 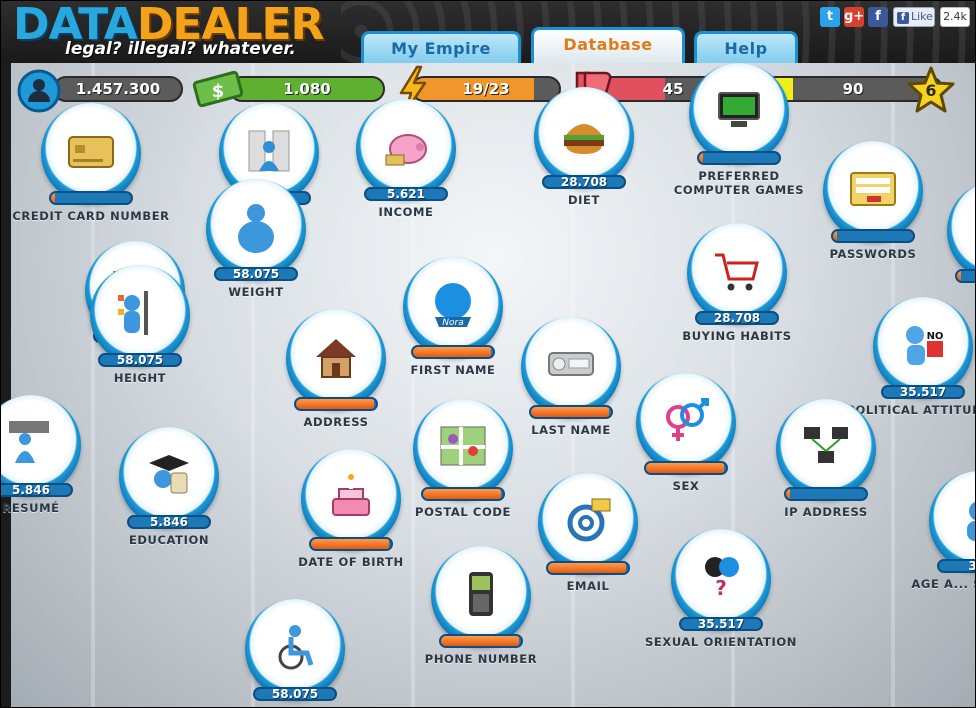 I want to click on data-item-bubble: ?, so click(x=721, y=579).